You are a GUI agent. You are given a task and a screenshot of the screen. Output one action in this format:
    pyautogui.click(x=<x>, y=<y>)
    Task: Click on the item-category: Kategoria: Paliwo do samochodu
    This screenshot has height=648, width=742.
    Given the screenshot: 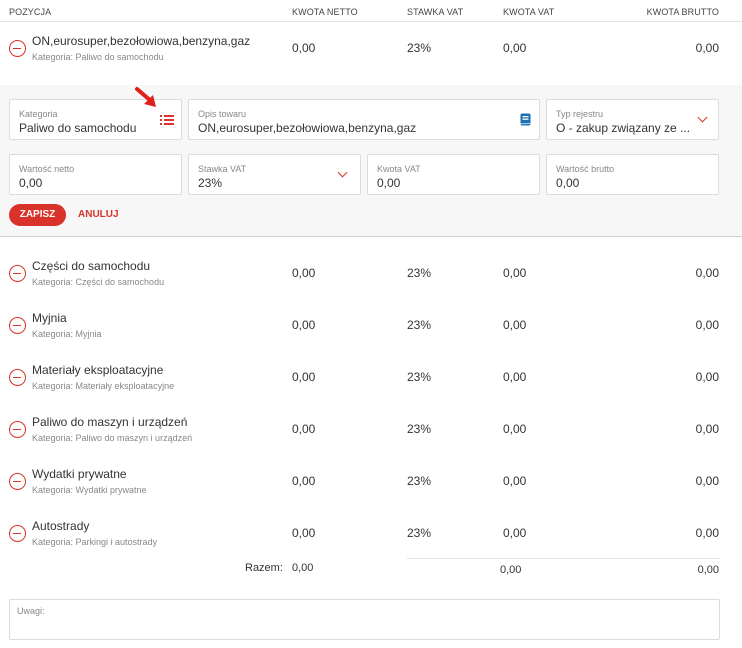 What is the action you would take?
    pyautogui.click(x=98, y=57)
    